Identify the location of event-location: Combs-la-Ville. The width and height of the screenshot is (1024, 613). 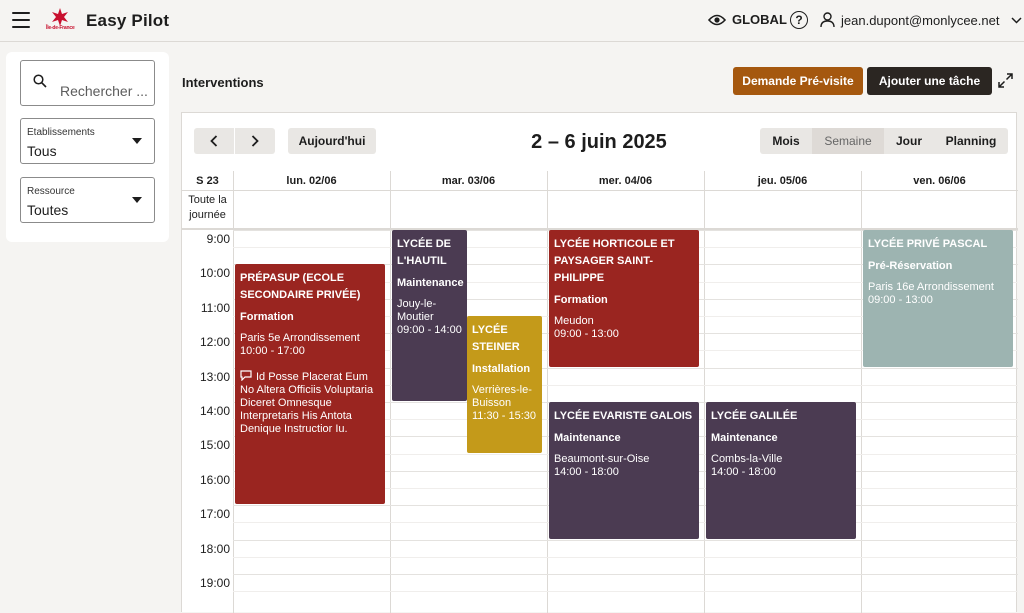
(747, 459).